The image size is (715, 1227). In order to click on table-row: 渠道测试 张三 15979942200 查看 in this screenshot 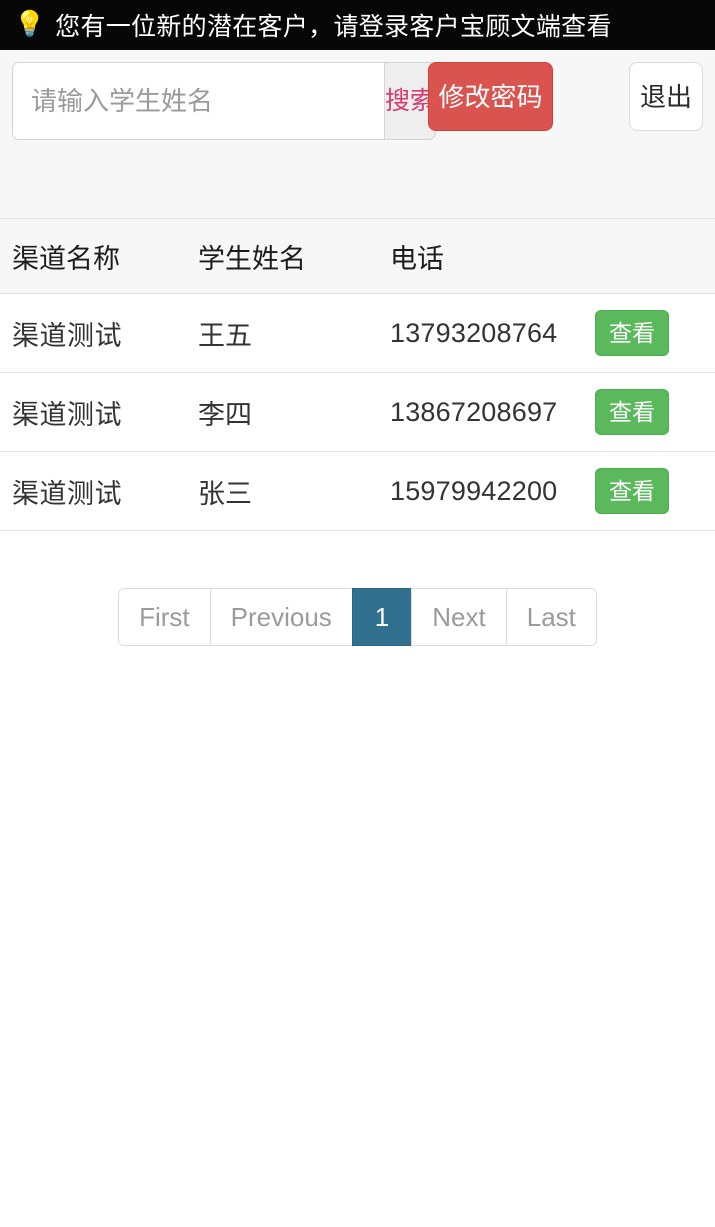, I will do `click(357, 491)`.